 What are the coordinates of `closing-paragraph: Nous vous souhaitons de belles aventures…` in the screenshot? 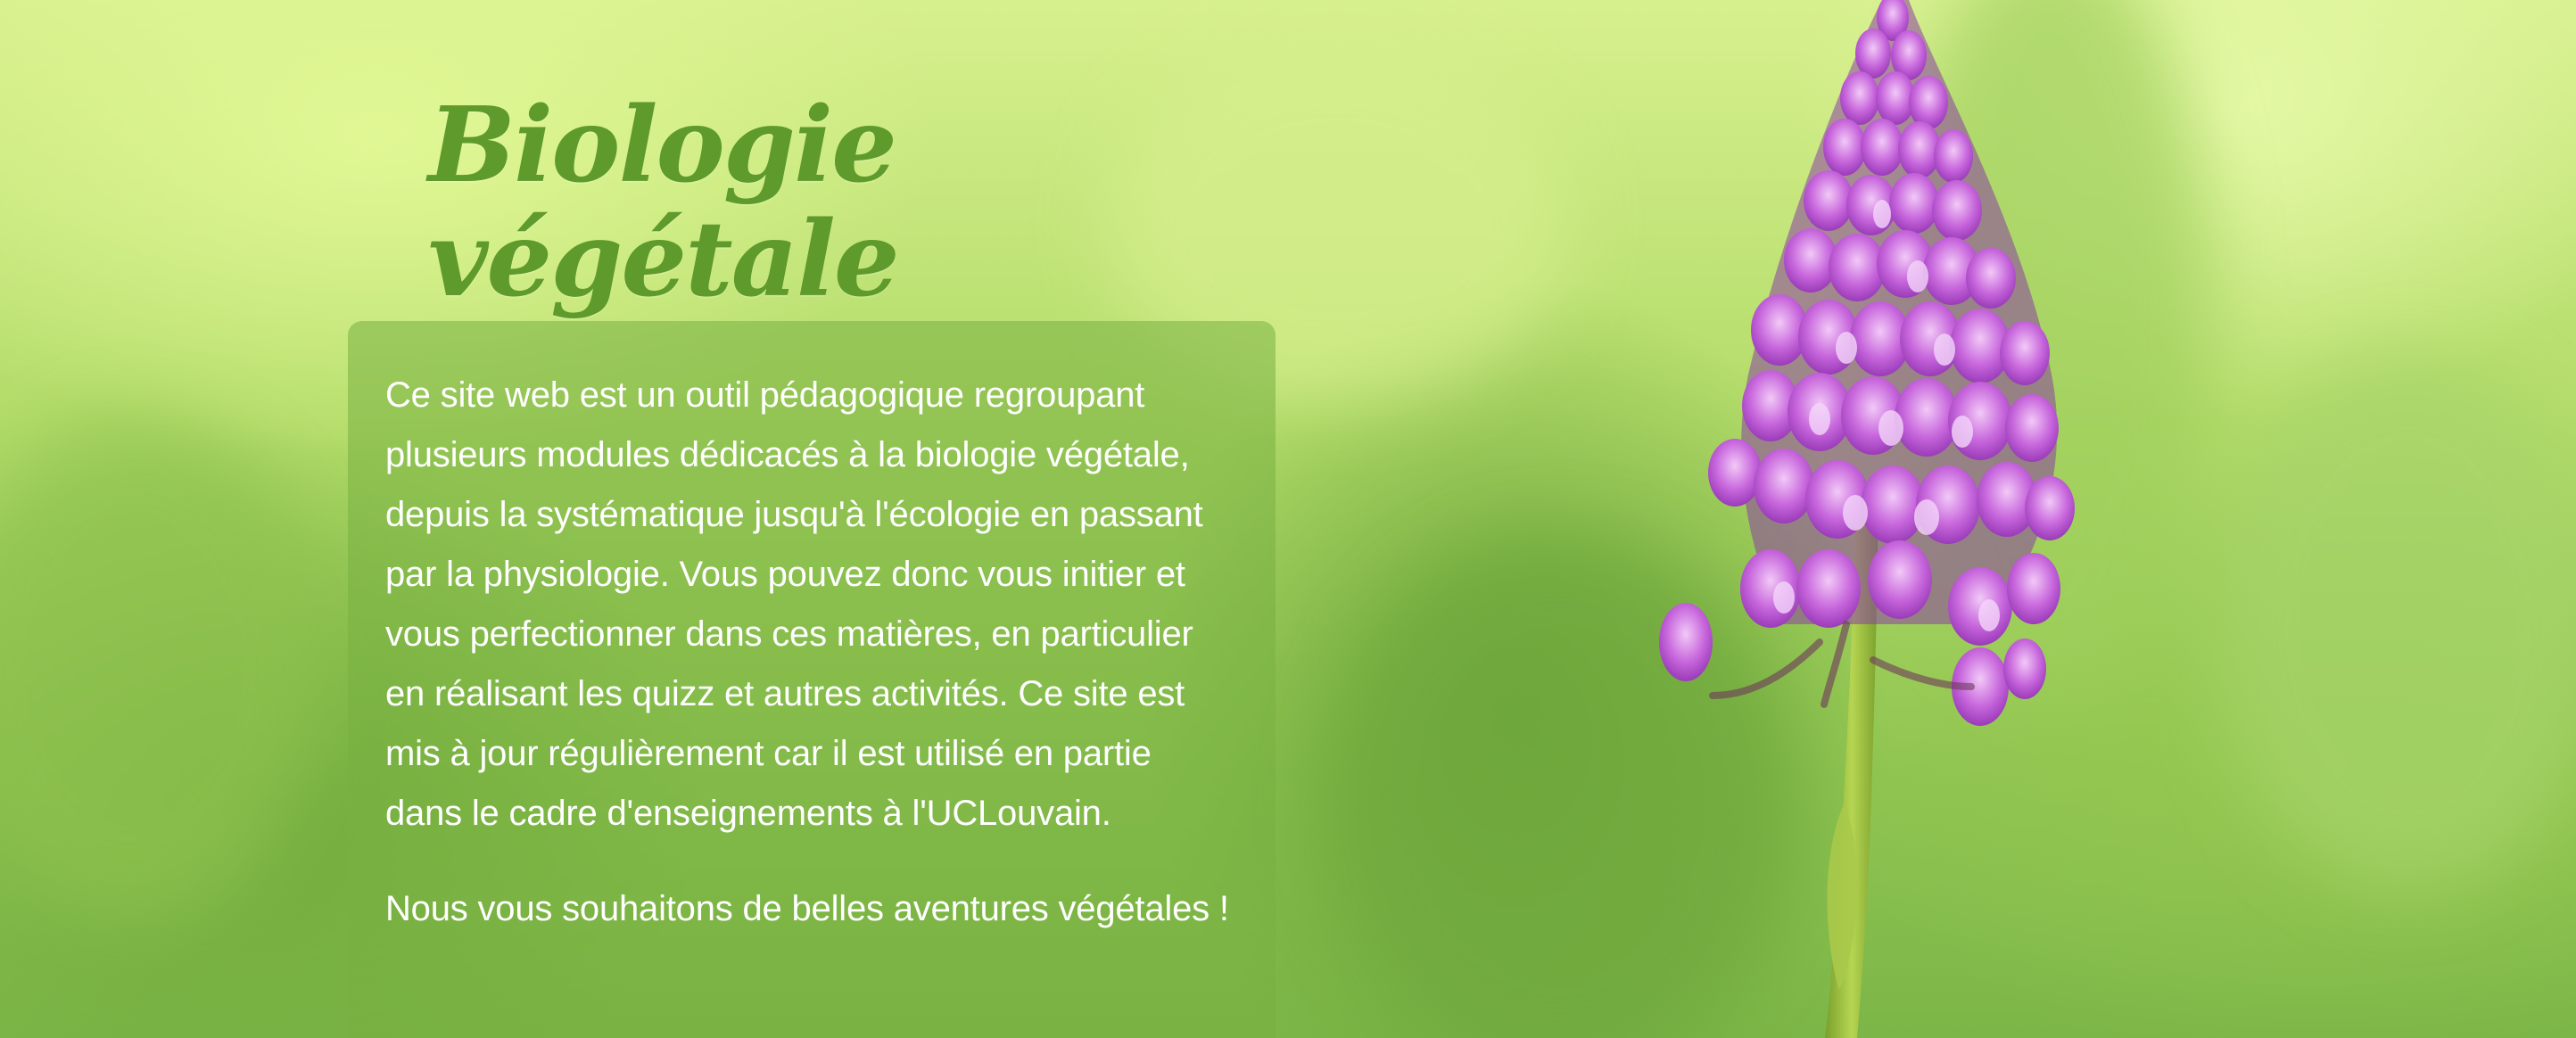 It's located at (807, 908).